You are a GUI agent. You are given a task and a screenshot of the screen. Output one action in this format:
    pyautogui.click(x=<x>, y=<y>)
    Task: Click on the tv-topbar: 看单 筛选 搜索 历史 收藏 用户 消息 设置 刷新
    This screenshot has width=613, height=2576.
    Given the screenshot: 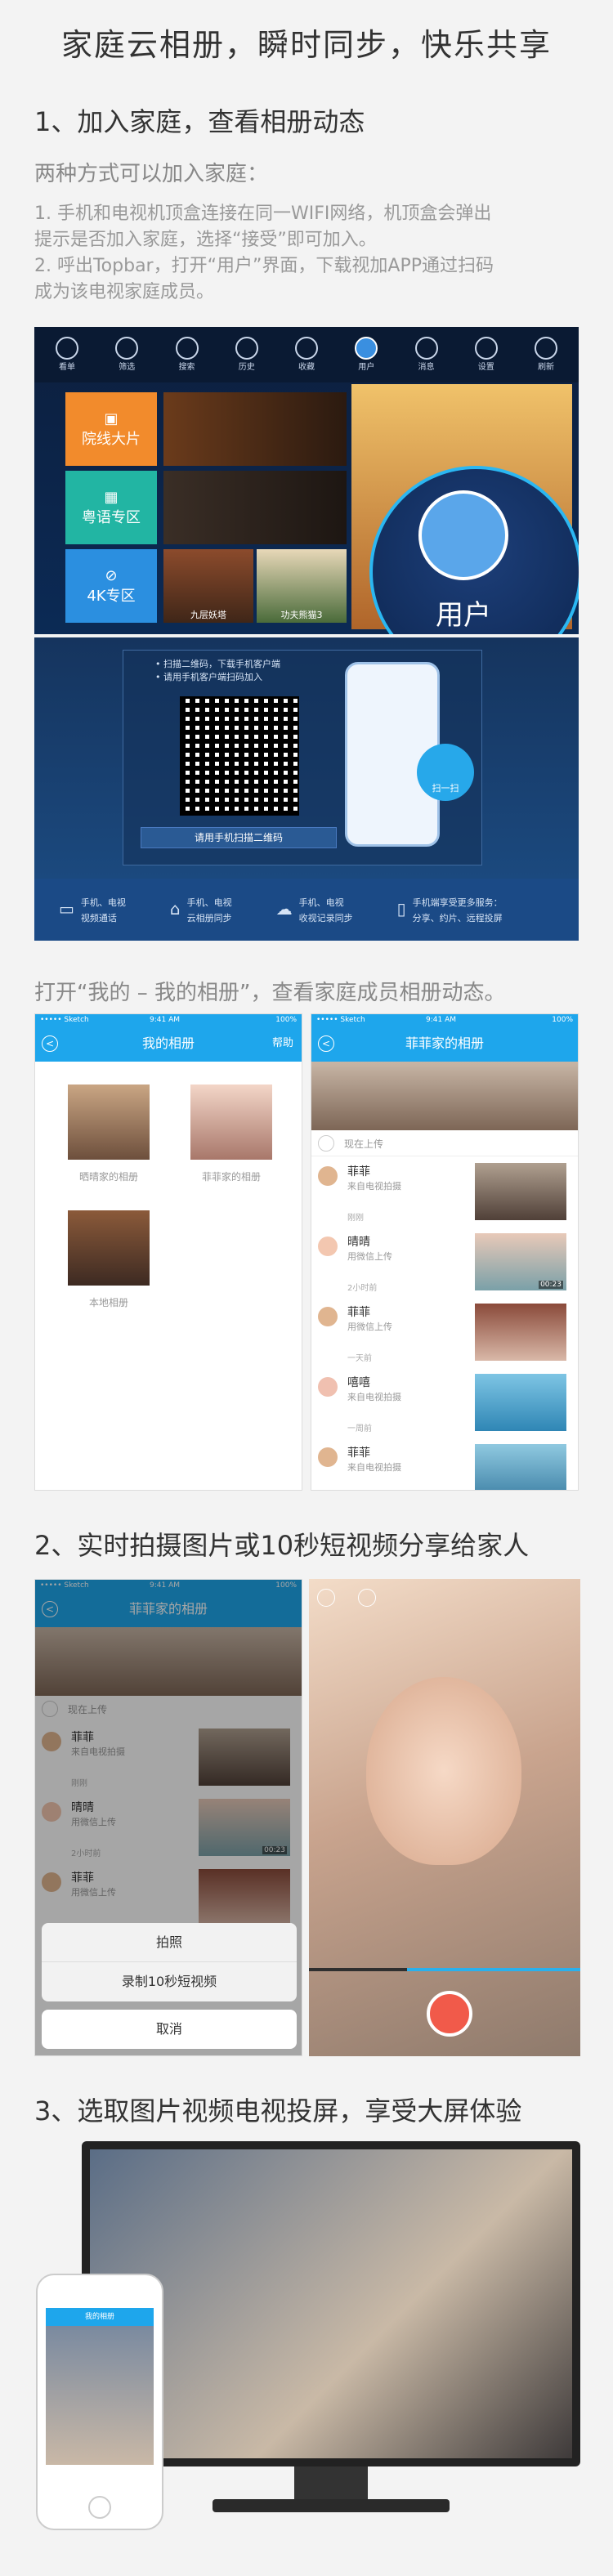 What is the action you would take?
    pyautogui.click(x=306, y=354)
    